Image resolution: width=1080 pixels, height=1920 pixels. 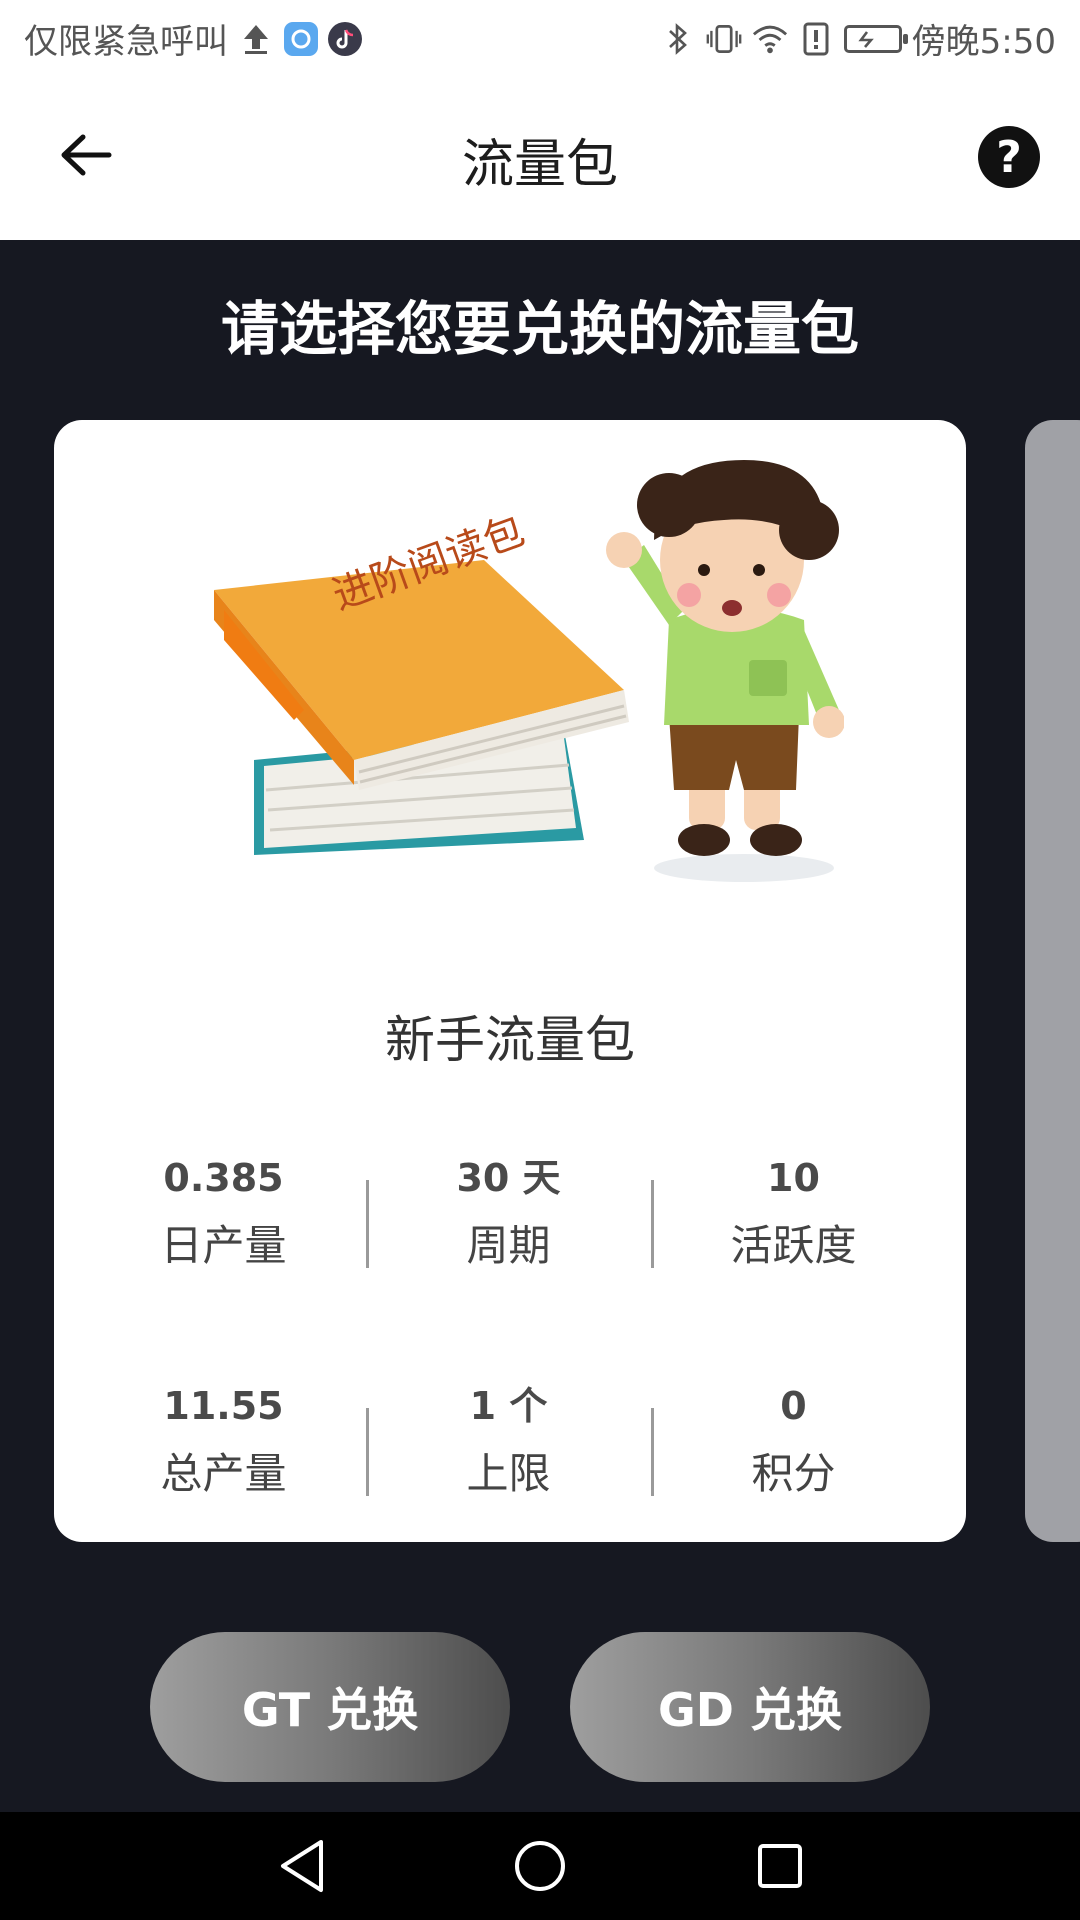 I want to click on vibrate-icon, so click(x=724, y=39).